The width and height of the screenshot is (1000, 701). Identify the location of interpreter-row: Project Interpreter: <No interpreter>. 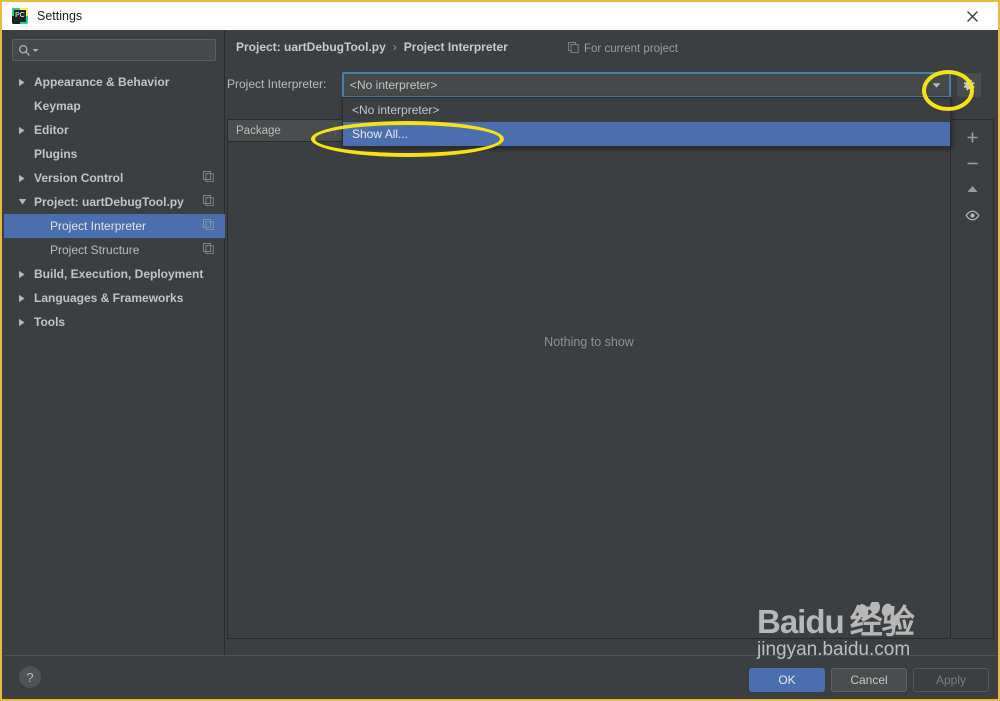
(611, 85).